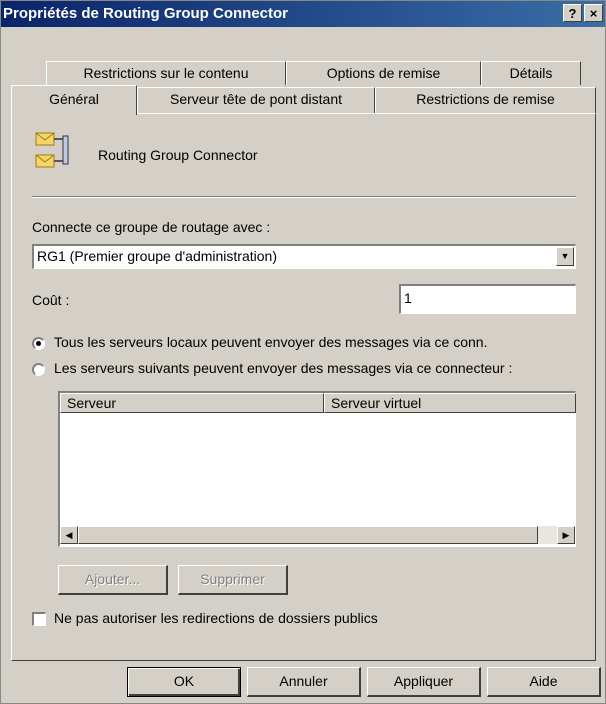  I want to click on cost-label: Coût :, so click(51, 300).